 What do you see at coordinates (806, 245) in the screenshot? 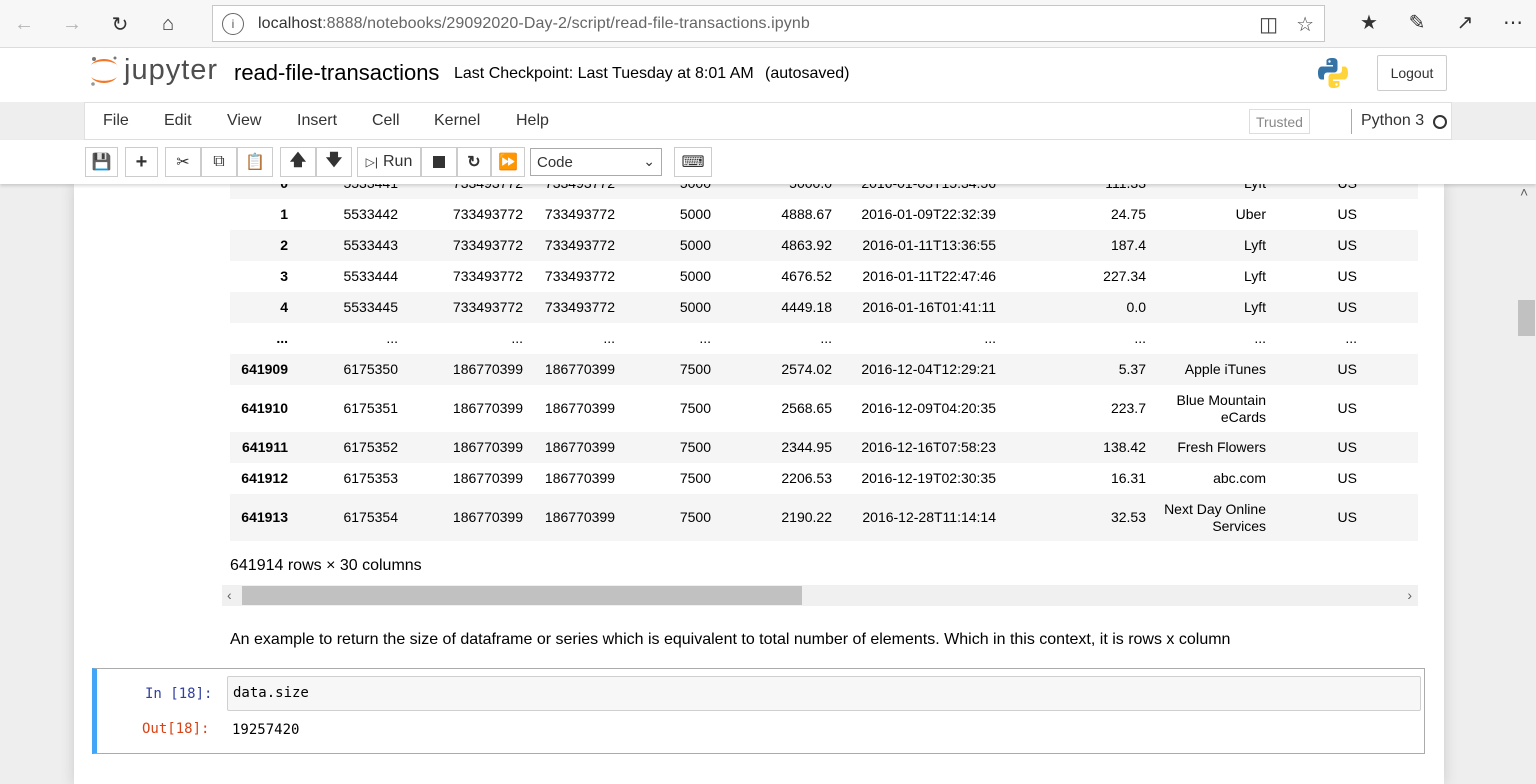
I see `table-cell: 4863.92` at bounding box center [806, 245].